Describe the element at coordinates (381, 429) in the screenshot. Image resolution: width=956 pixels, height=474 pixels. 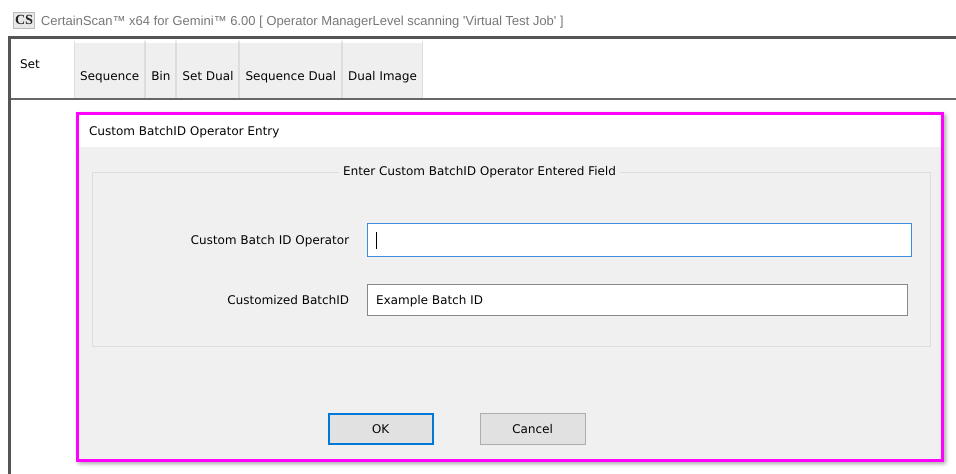
I see `dialog-button: OK` at that location.